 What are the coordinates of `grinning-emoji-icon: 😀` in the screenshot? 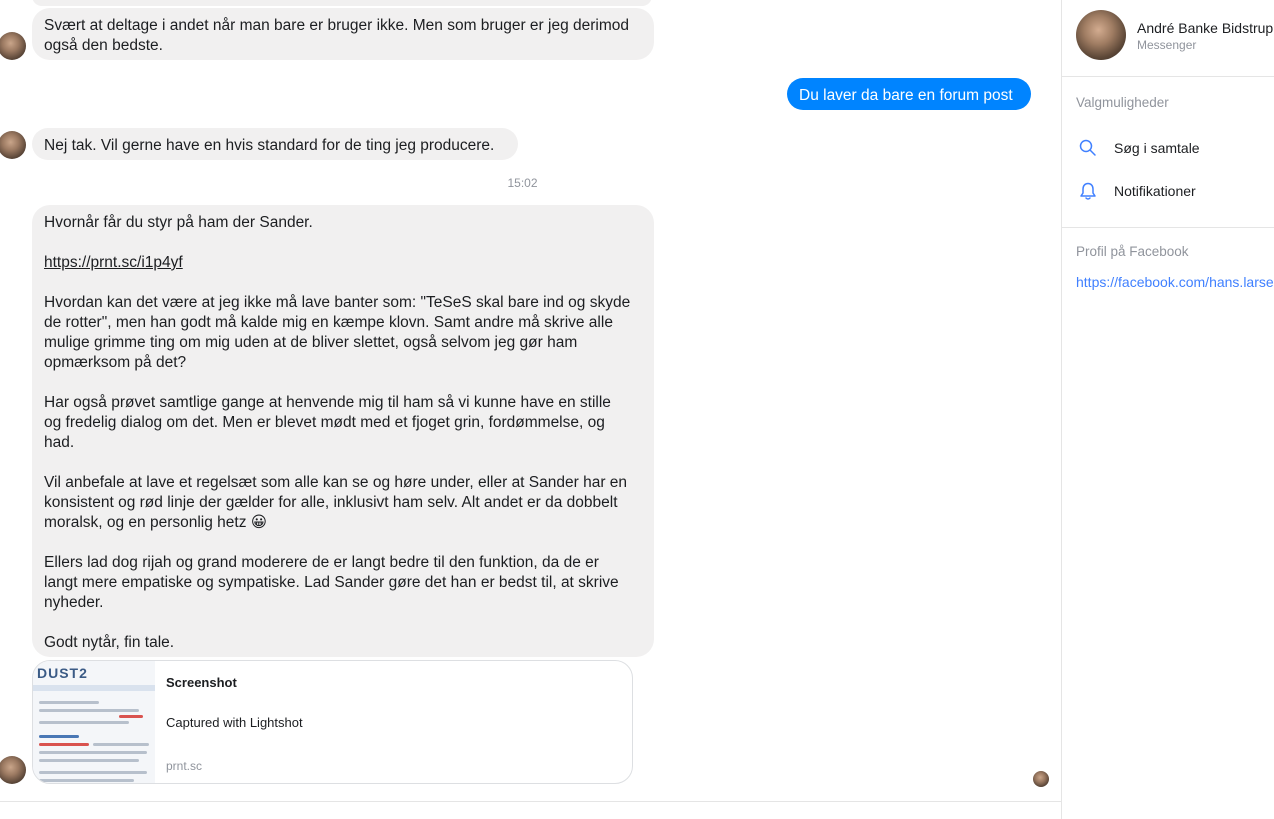 It's located at (258, 522).